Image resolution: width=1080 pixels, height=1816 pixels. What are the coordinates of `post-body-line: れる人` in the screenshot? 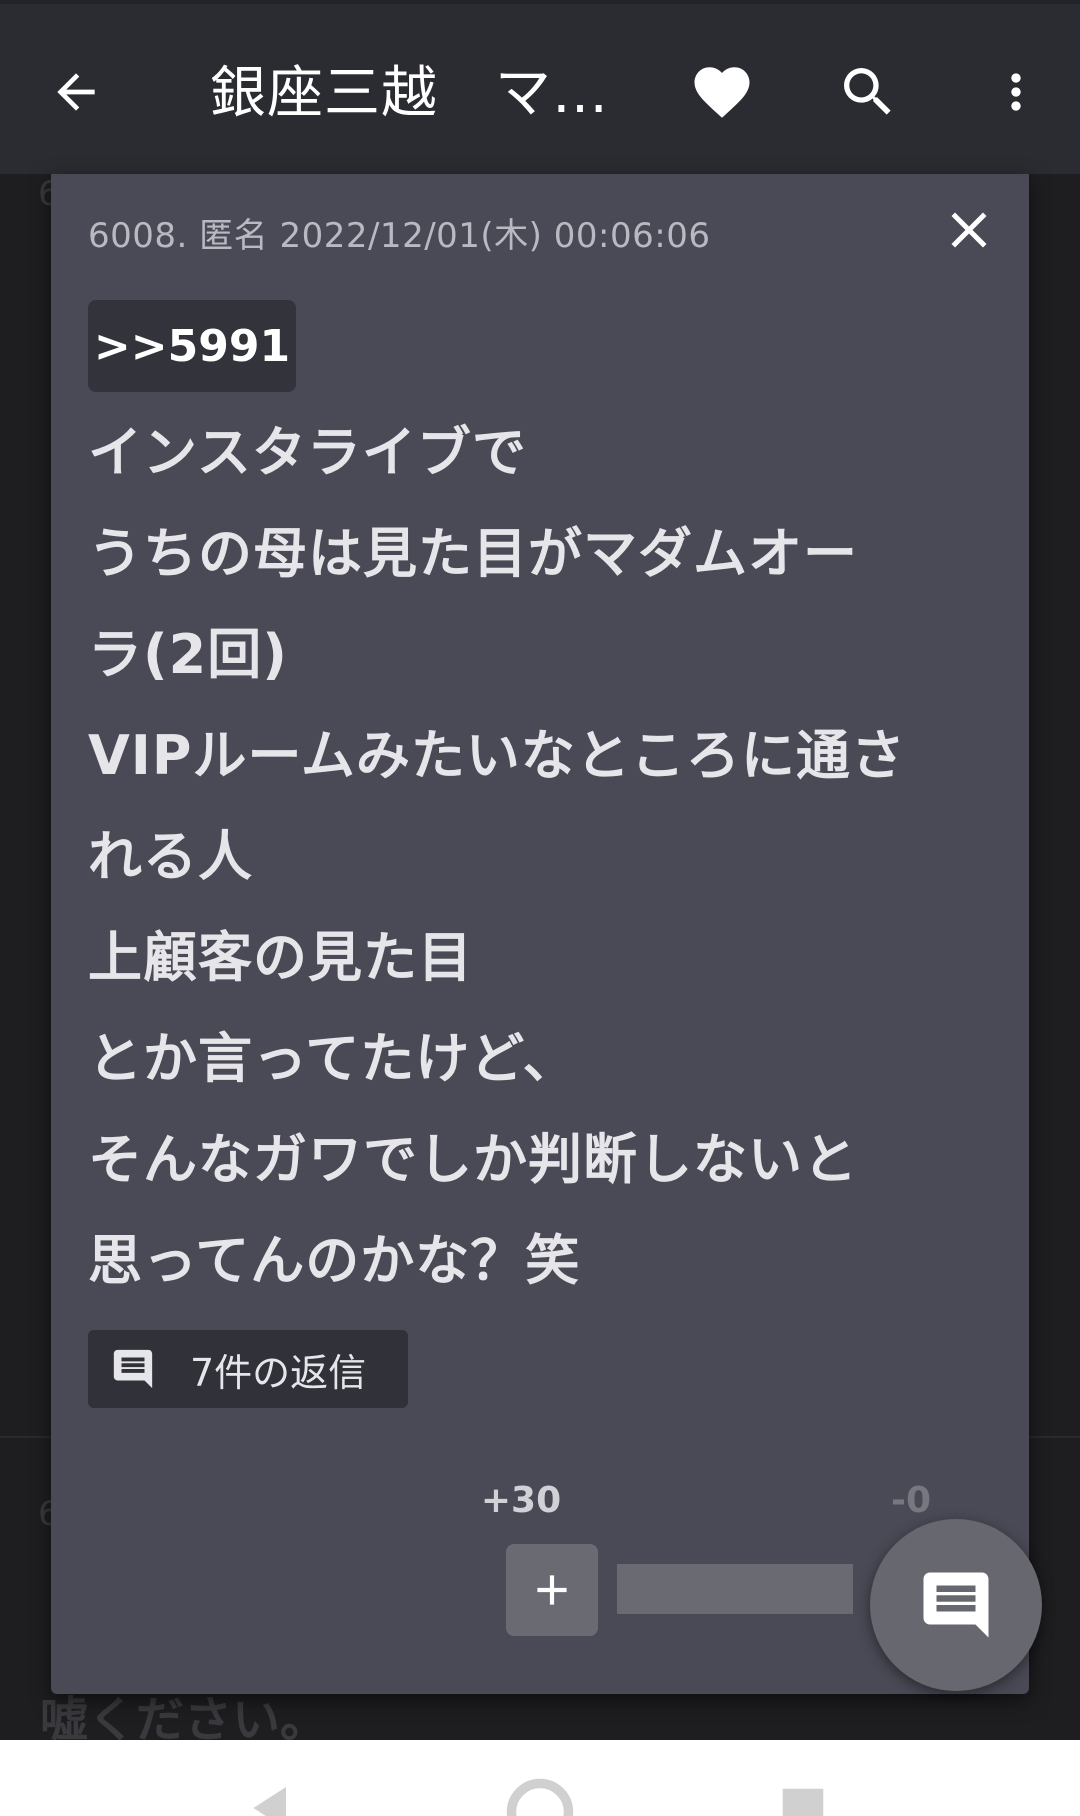 It's located at (170, 856).